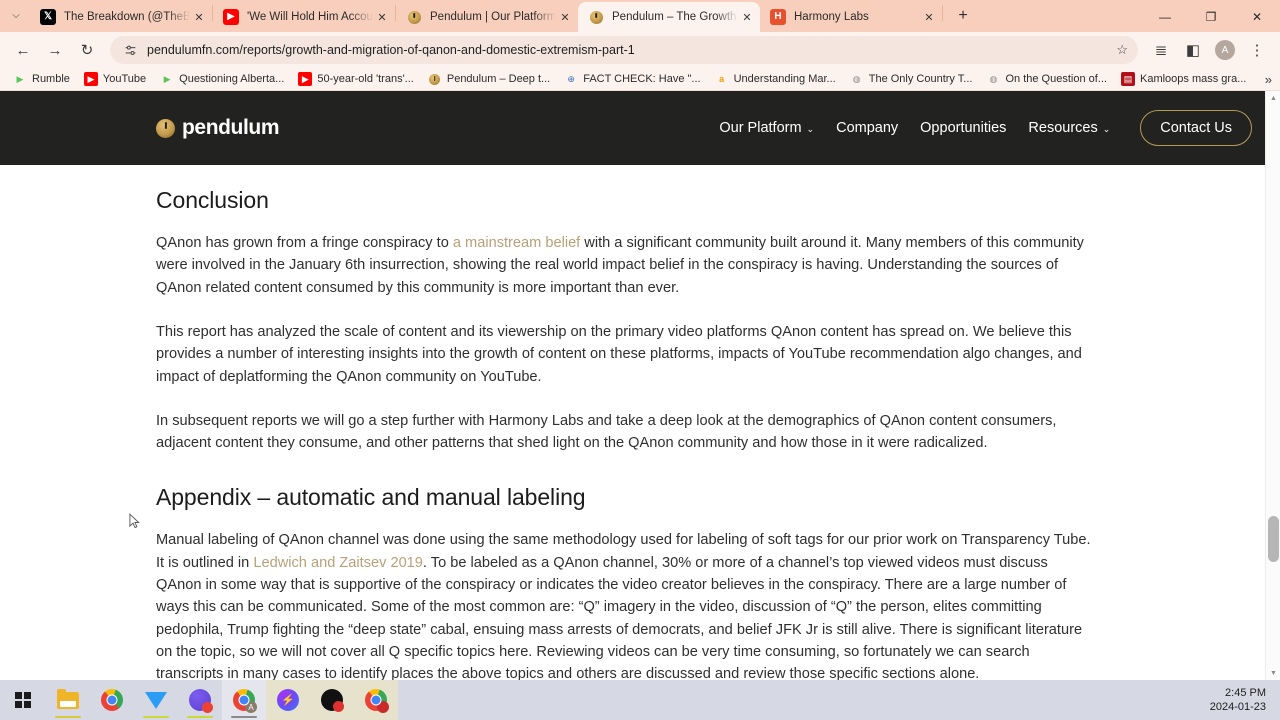 The width and height of the screenshot is (1280, 720). What do you see at coordinates (130, 50) in the screenshot?
I see `site-settings-icon` at bounding box center [130, 50].